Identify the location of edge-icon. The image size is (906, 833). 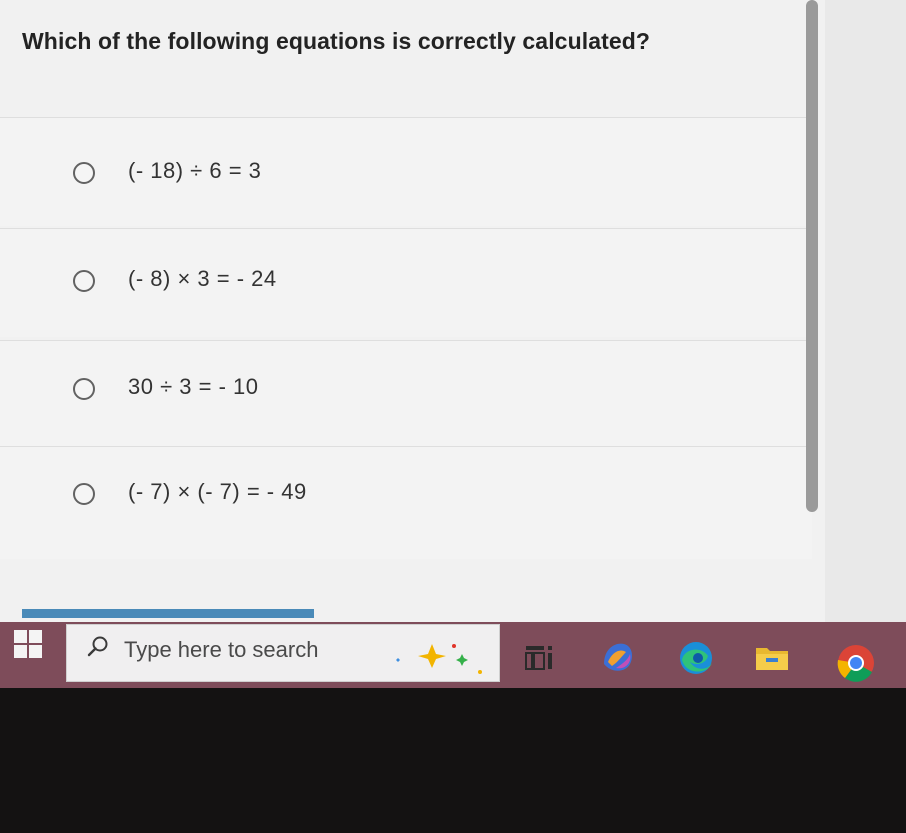
(696, 658).